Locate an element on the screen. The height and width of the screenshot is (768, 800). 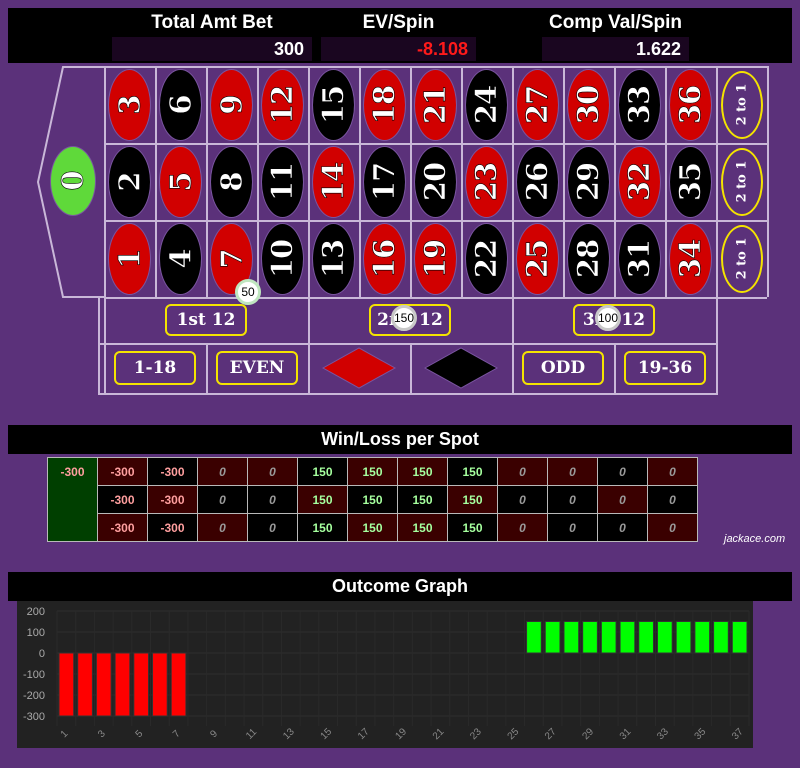
number-spot: 2 is located at coordinates (129, 181).